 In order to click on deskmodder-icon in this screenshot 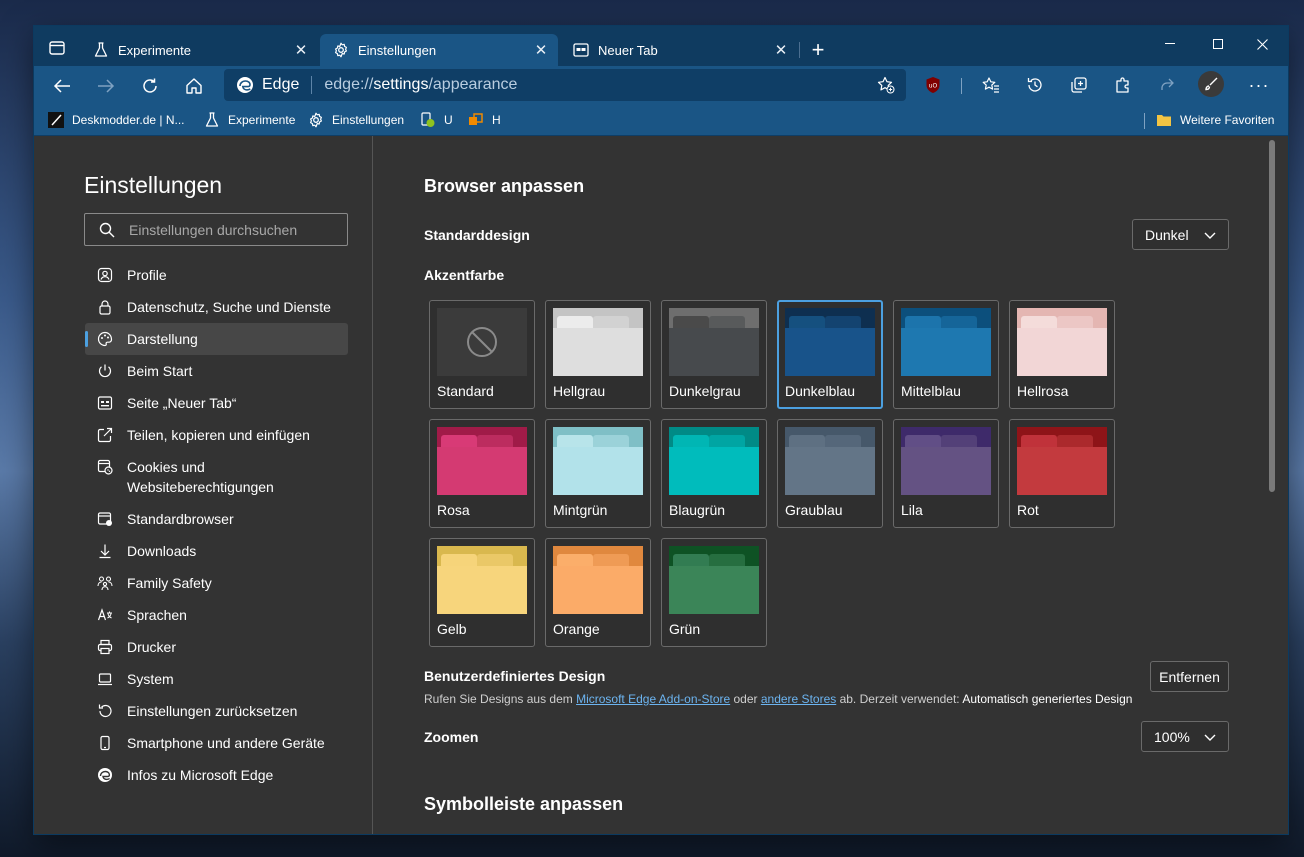, I will do `click(56, 120)`.